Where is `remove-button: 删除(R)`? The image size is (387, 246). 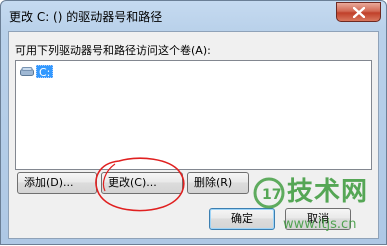
remove-button: 删除(R) is located at coordinates (218, 183).